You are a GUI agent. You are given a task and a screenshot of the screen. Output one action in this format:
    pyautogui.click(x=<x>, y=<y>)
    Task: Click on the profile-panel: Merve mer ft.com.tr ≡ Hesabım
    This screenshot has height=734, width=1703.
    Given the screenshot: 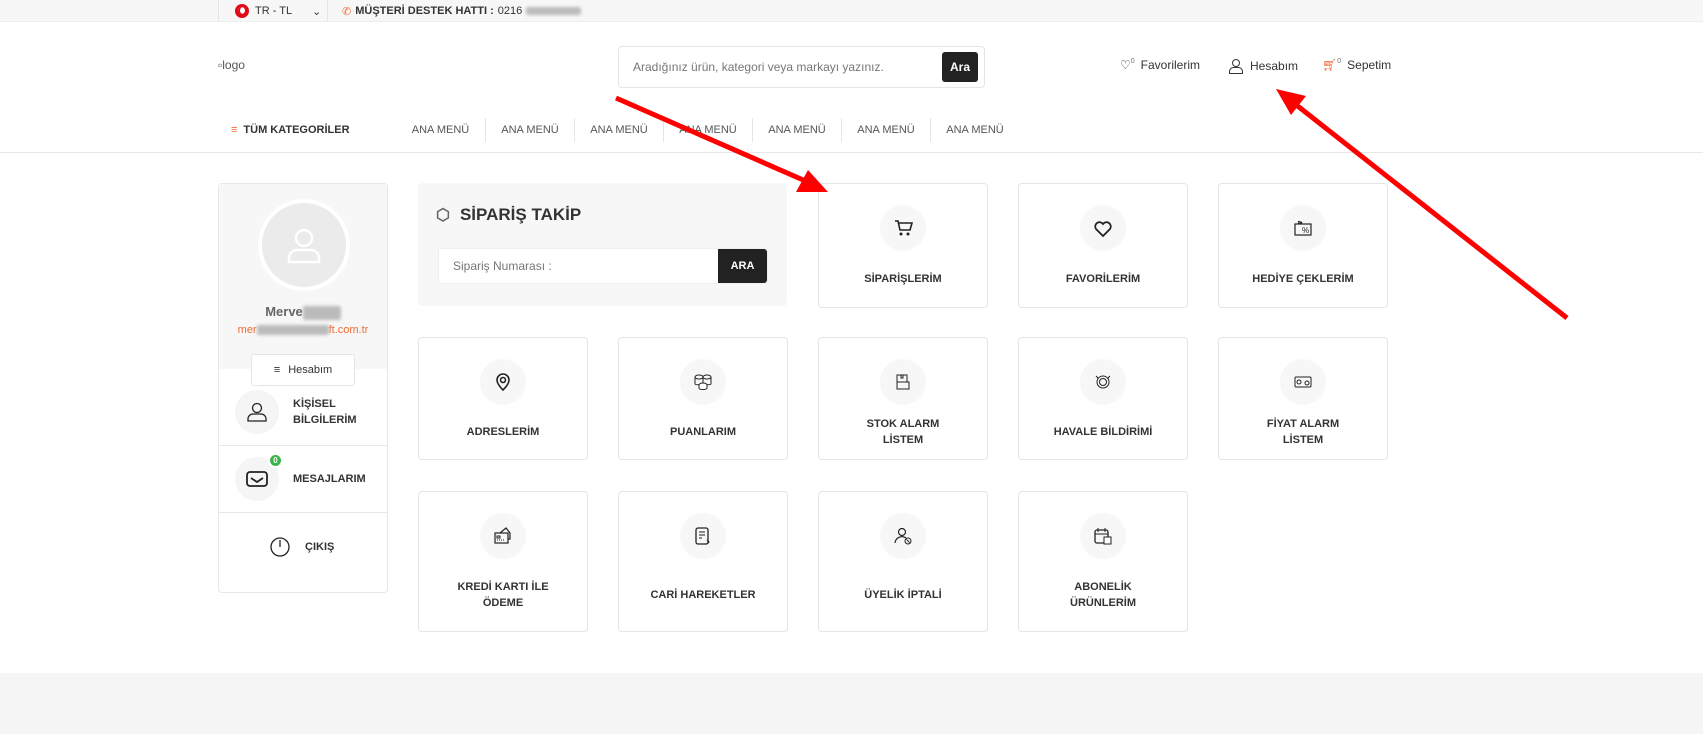 What is the action you would take?
    pyautogui.click(x=303, y=285)
    